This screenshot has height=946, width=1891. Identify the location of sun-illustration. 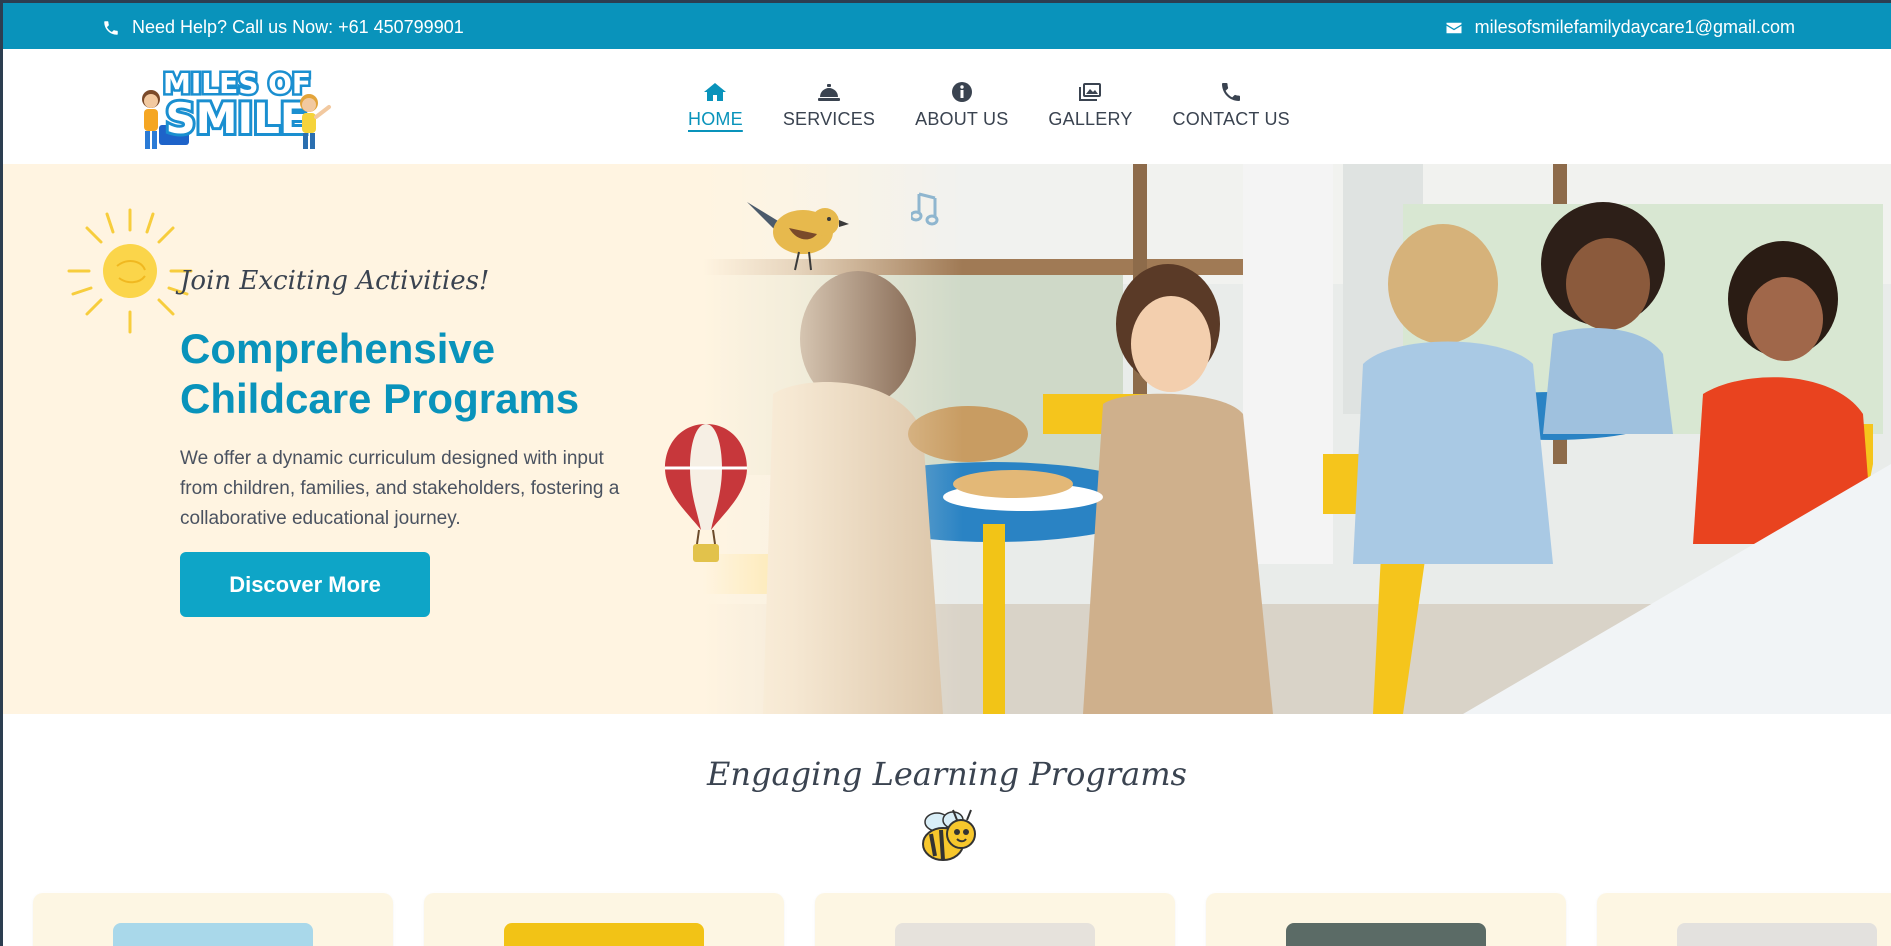
(130, 271).